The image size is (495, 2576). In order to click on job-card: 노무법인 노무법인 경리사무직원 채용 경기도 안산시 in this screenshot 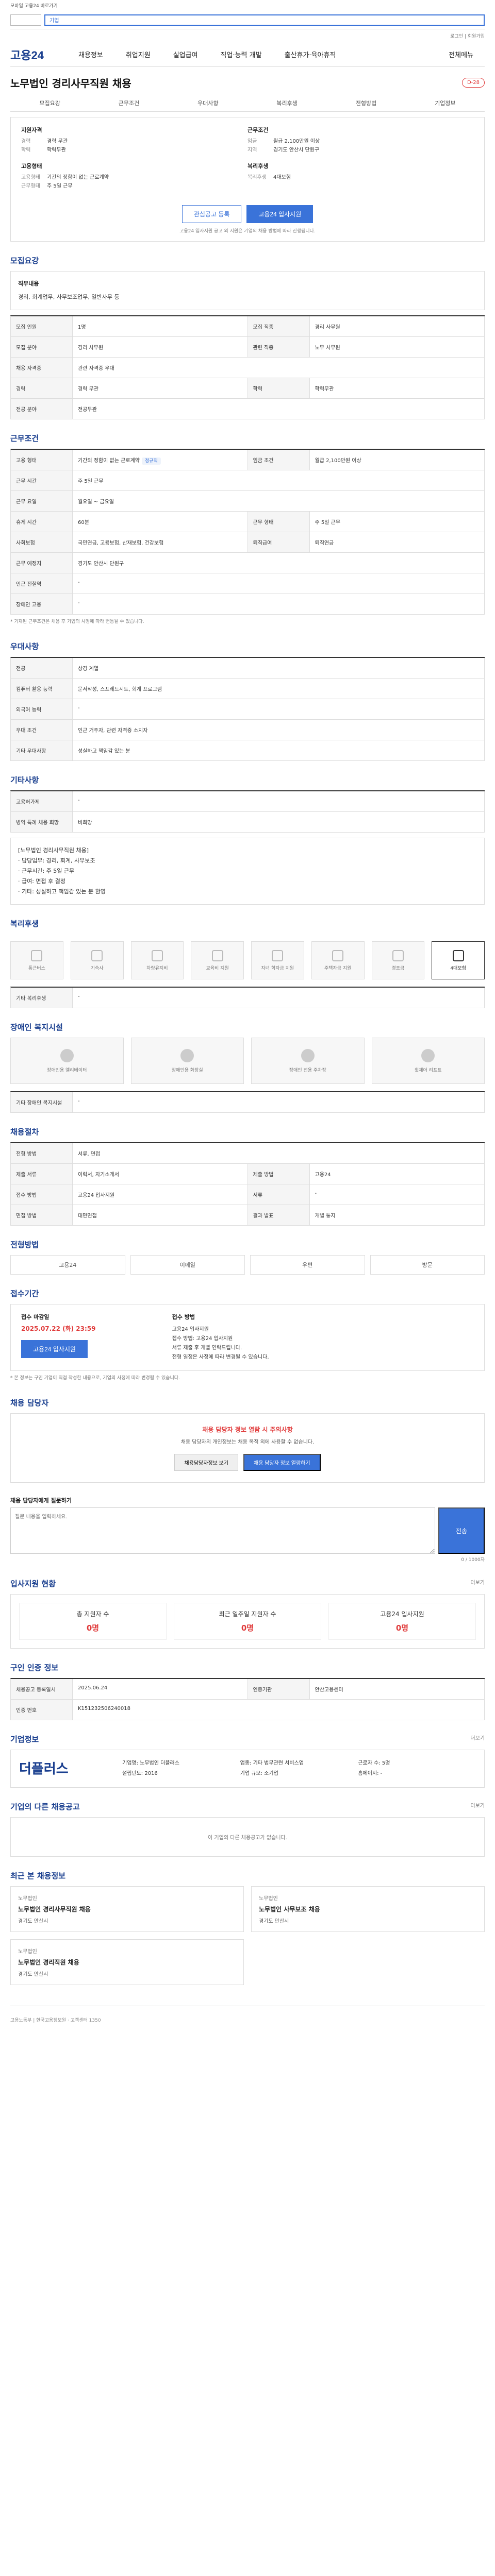, I will do `click(127, 1909)`.